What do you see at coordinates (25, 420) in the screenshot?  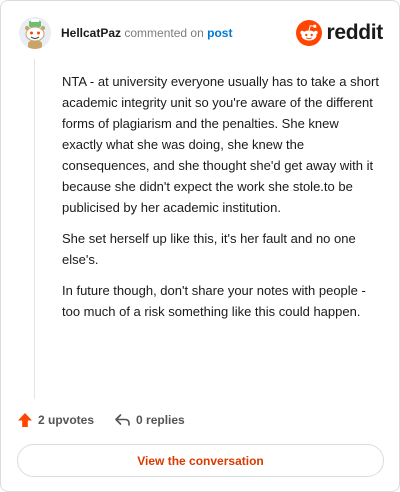 I see `upvote-arrow-icon` at bounding box center [25, 420].